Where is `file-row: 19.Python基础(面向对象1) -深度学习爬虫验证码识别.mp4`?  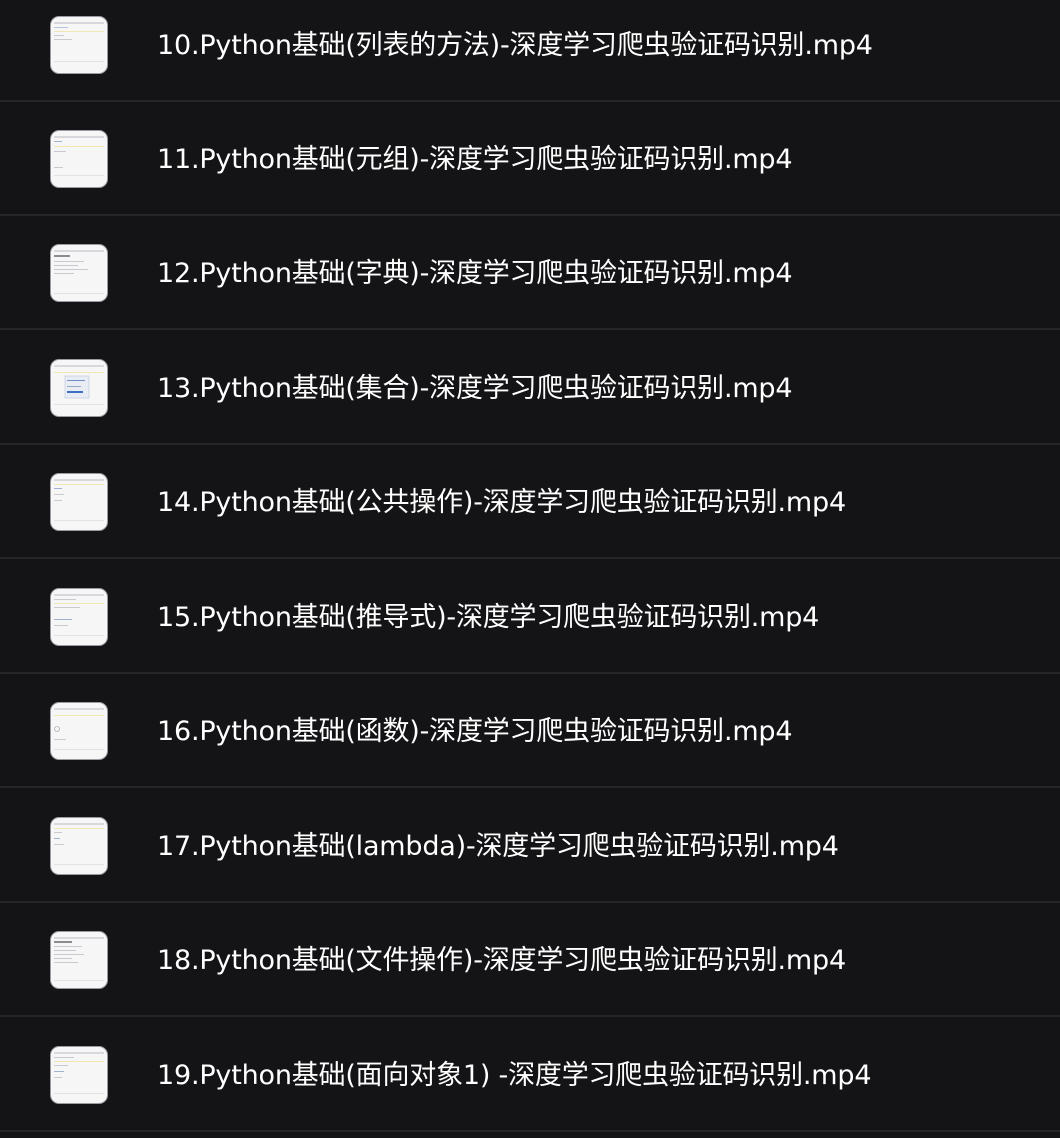
file-row: 19.Python基础(面向对象1) -深度学习爬虫验证码识别.mp4 is located at coordinates (530, 1075).